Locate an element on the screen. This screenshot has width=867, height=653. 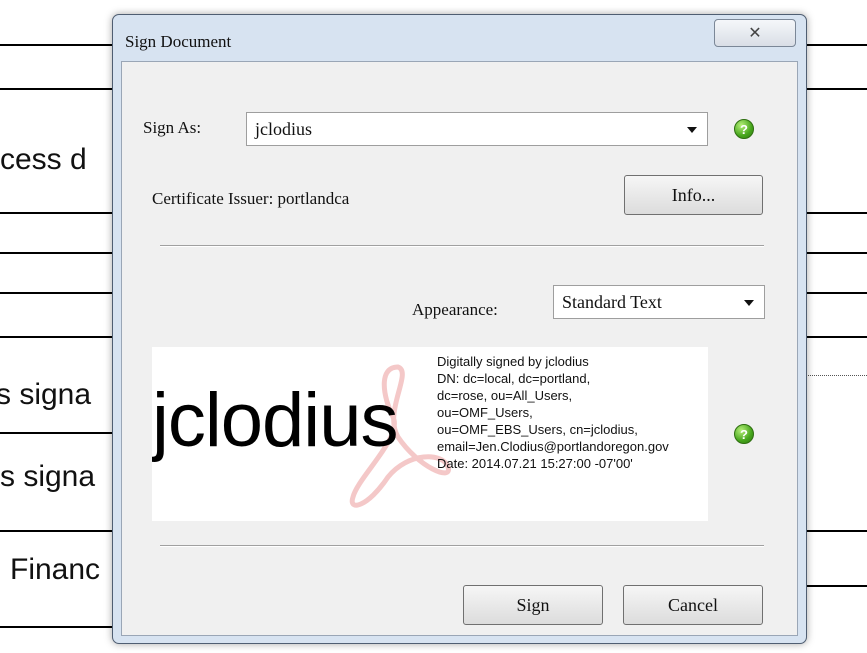
cancel-button: Cancel is located at coordinates (693, 605).